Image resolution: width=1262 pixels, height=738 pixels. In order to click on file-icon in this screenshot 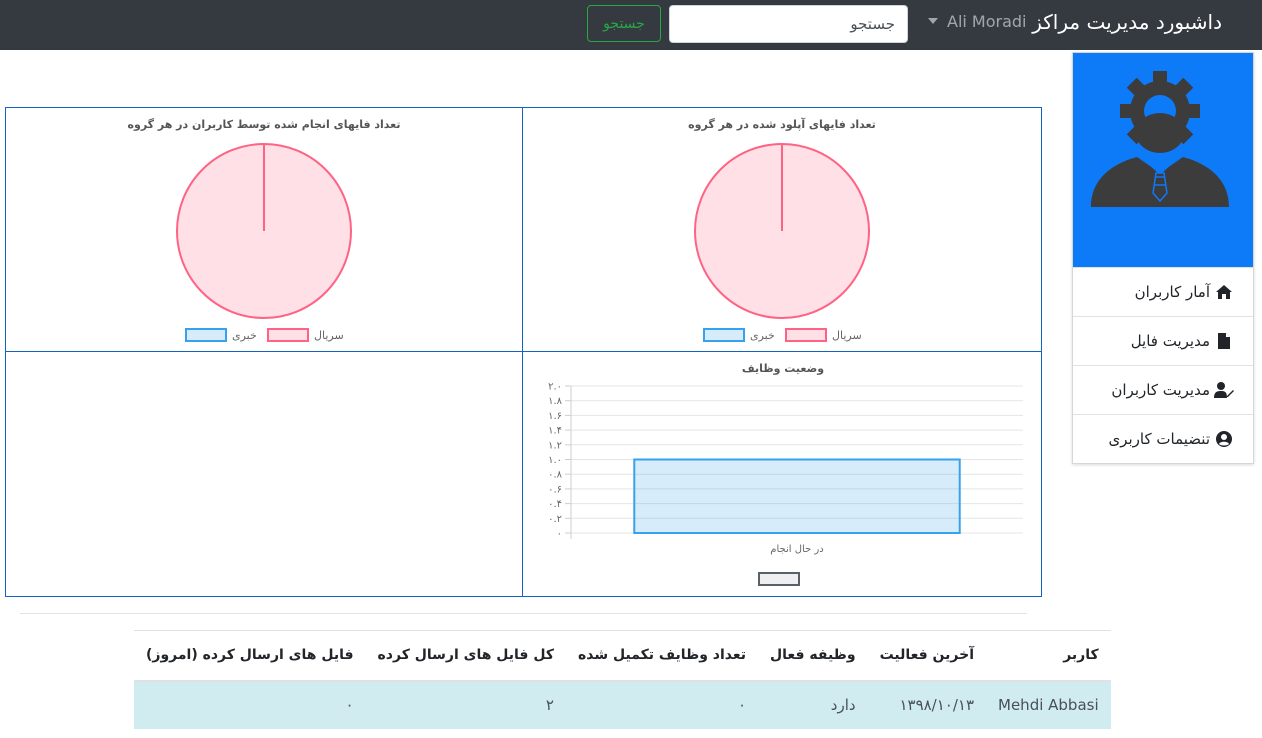, I will do `click(1224, 341)`.